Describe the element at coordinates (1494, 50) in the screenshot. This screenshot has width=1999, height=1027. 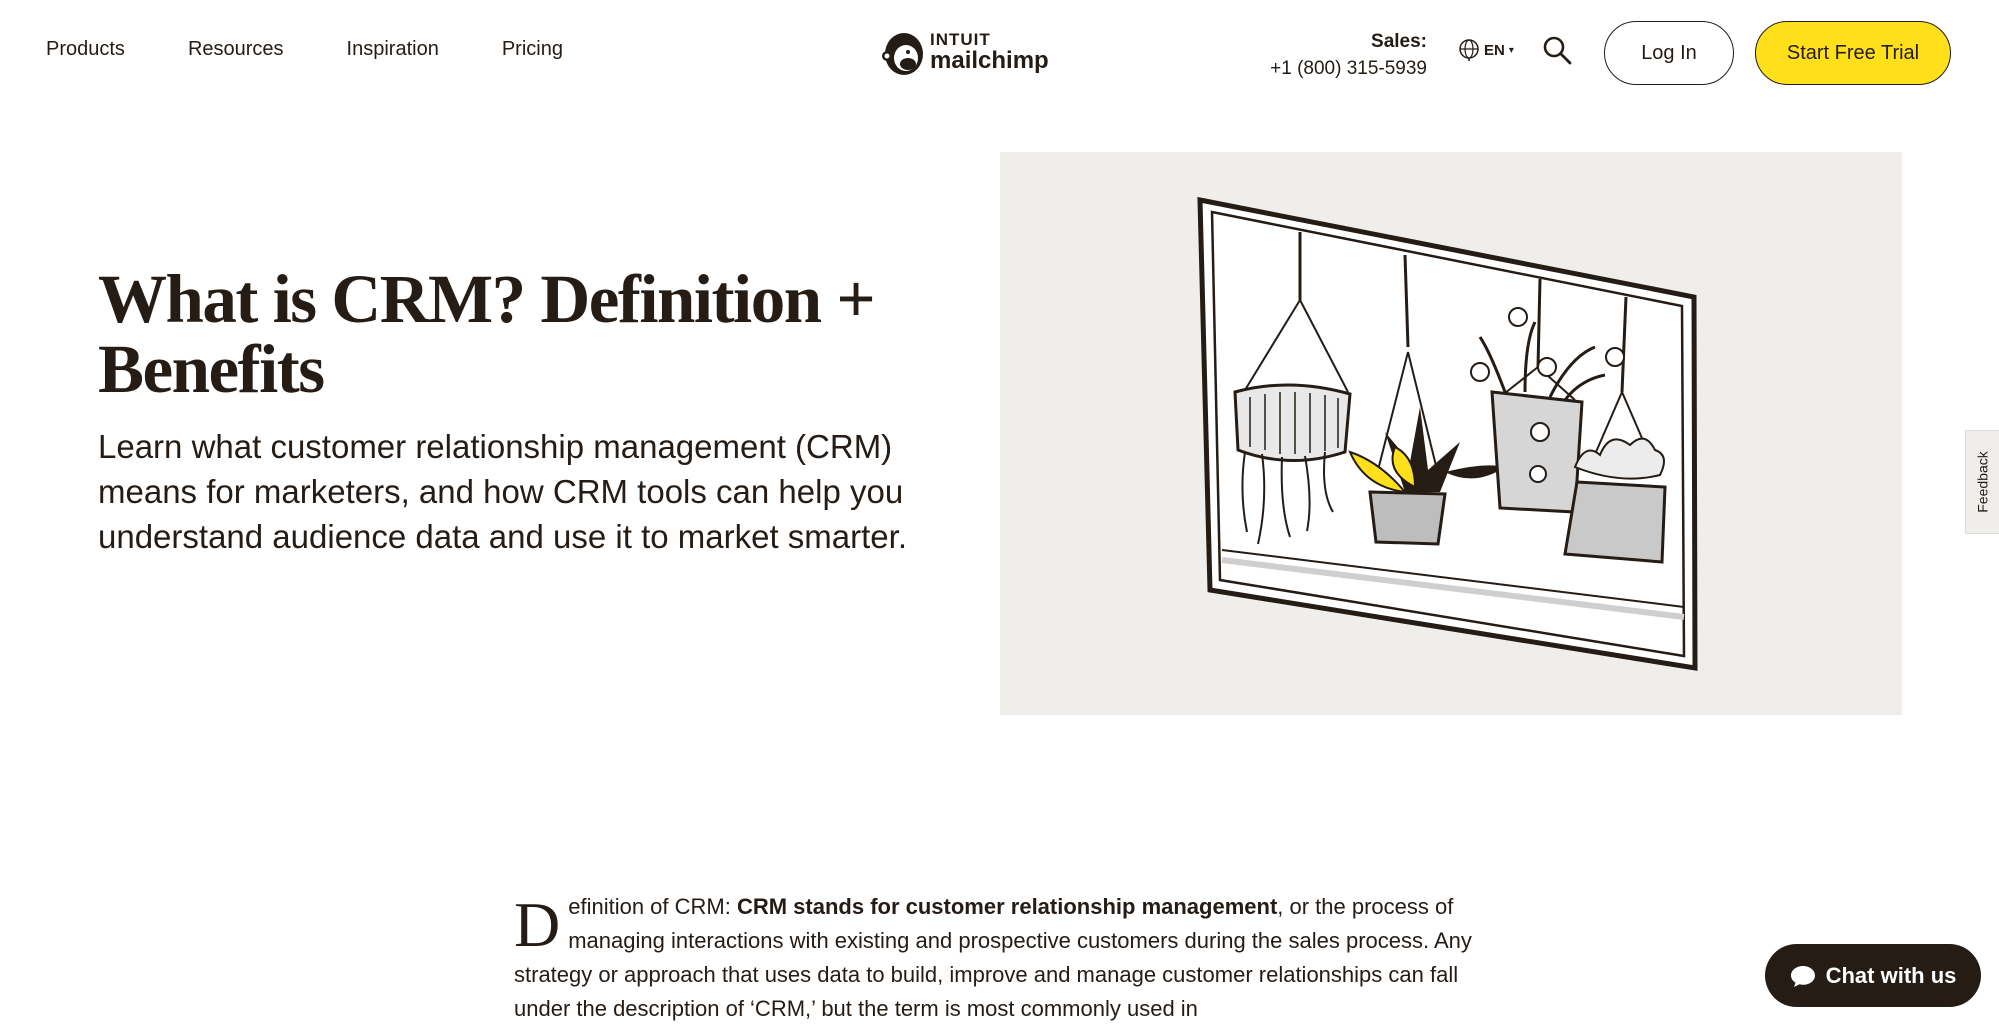
I see `language-code: EN` at that location.